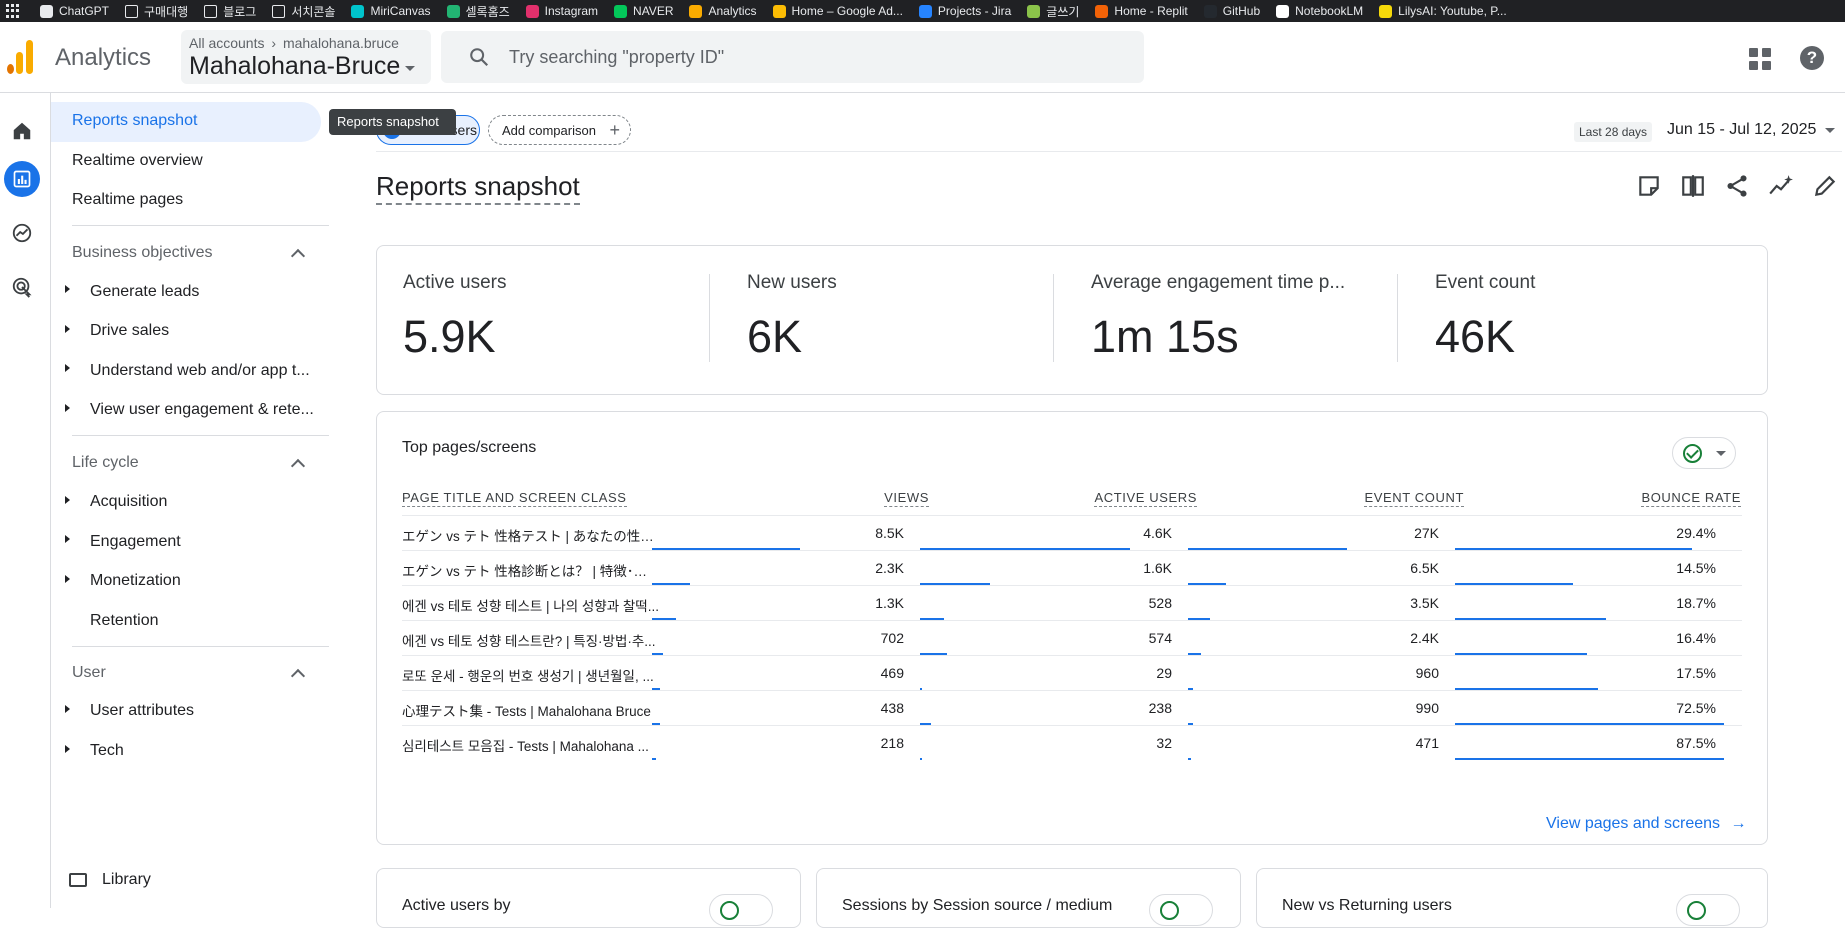  What do you see at coordinates (156, 11) in the screenshot?
I see `bookmark-item: 구매대행` at bounding box center [156, 11].